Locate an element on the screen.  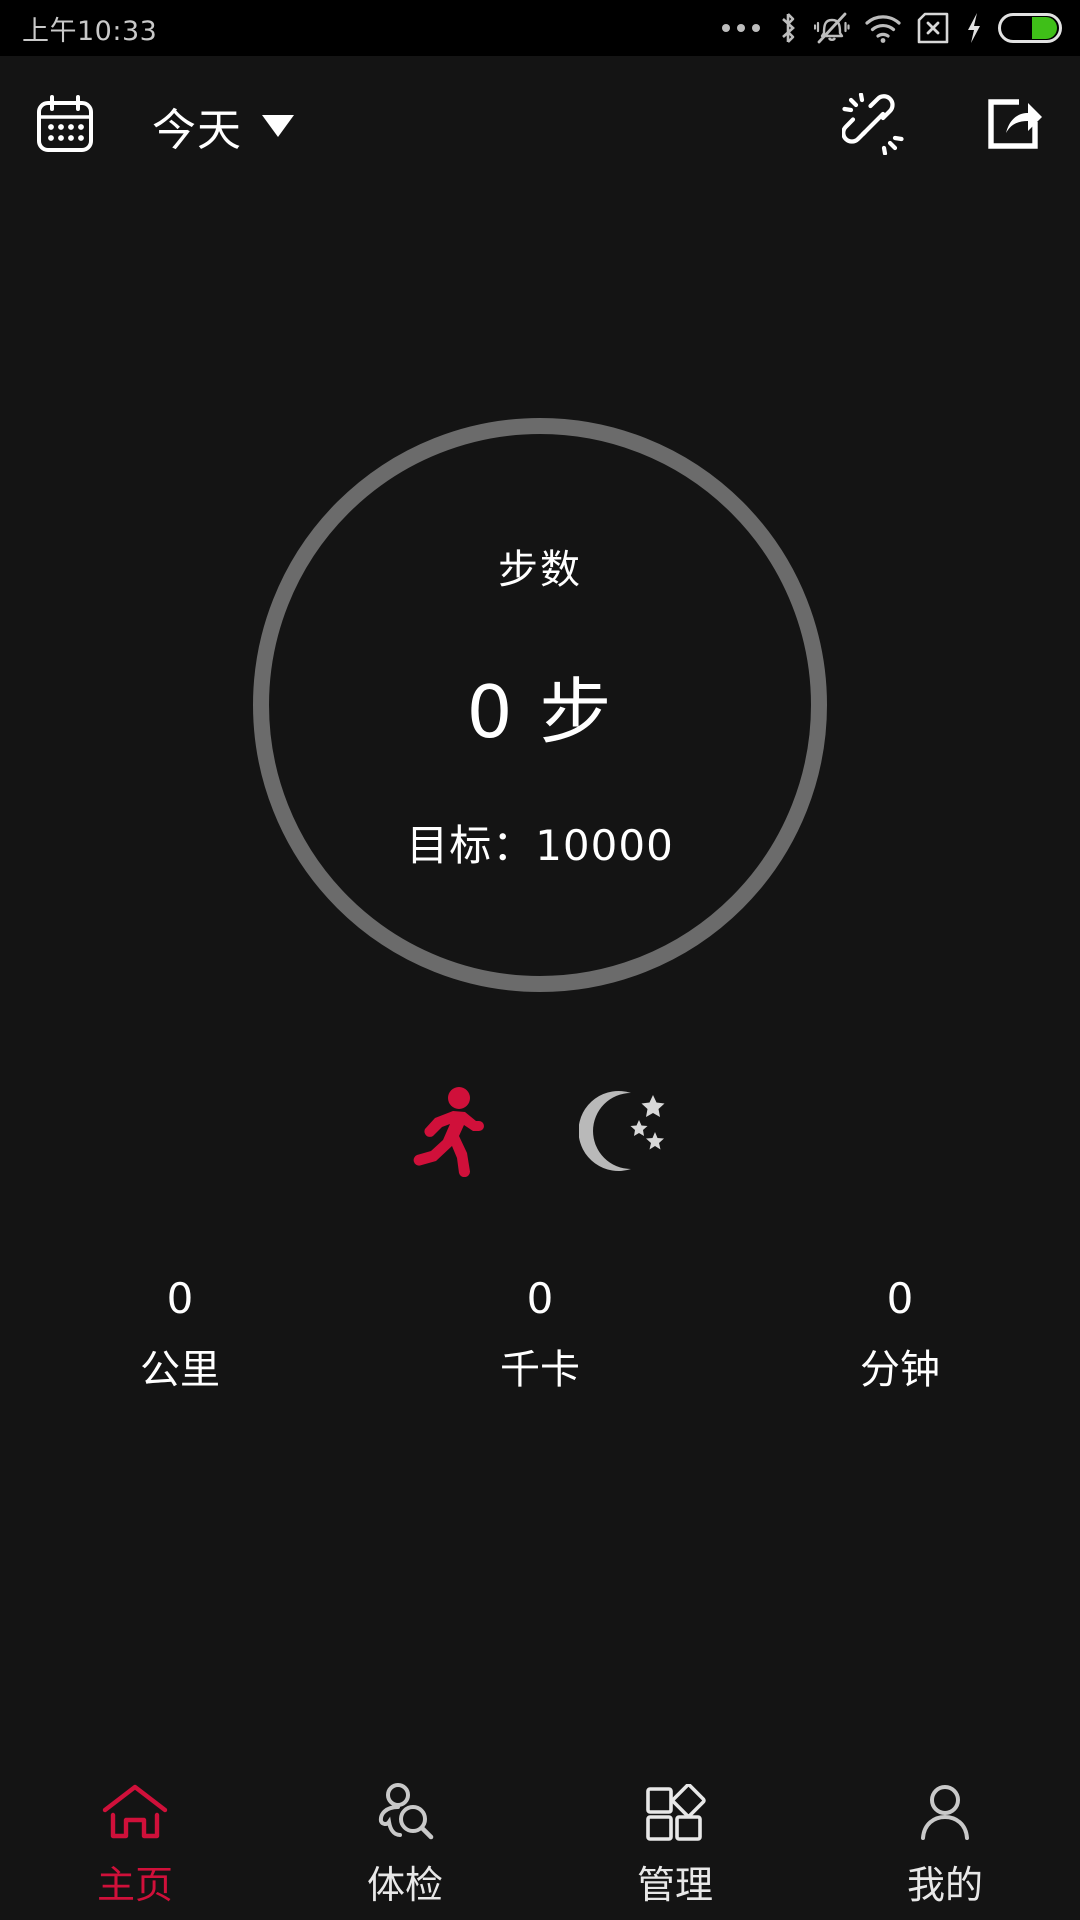
status-bar-time: 上午10:33 is located at coordinates (90, 31).